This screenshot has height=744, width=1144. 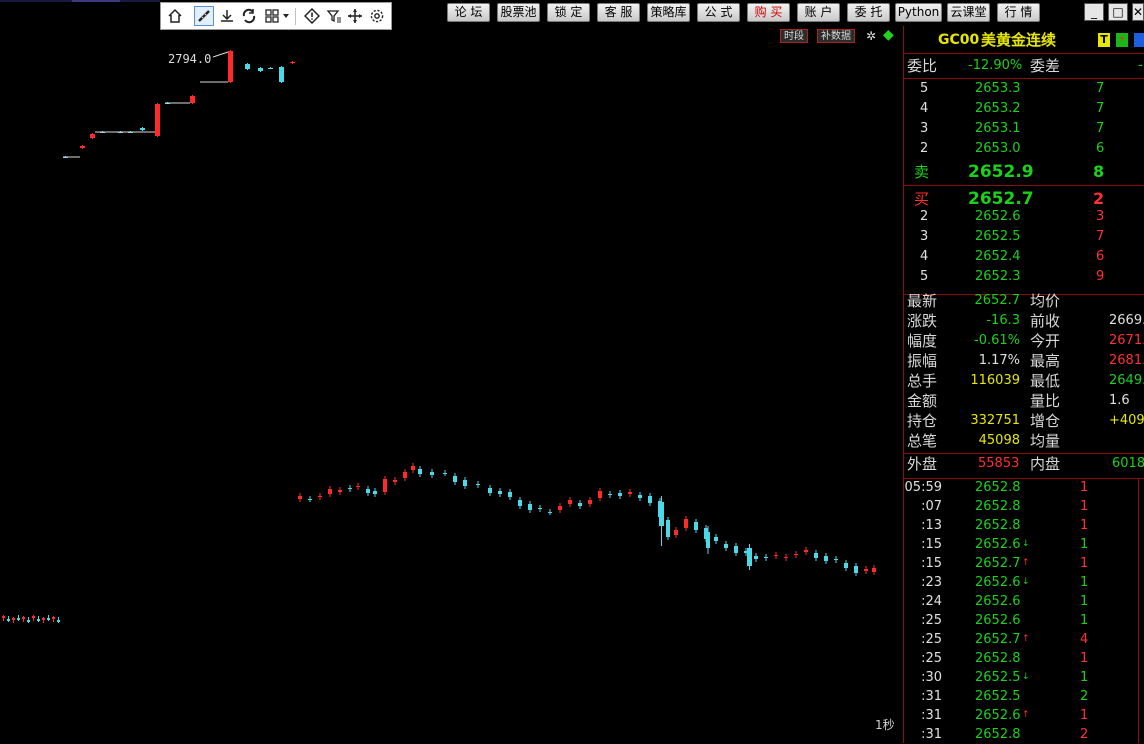 I want to click on menu-lock-button: 锁 定, so click(x=568, y=12).